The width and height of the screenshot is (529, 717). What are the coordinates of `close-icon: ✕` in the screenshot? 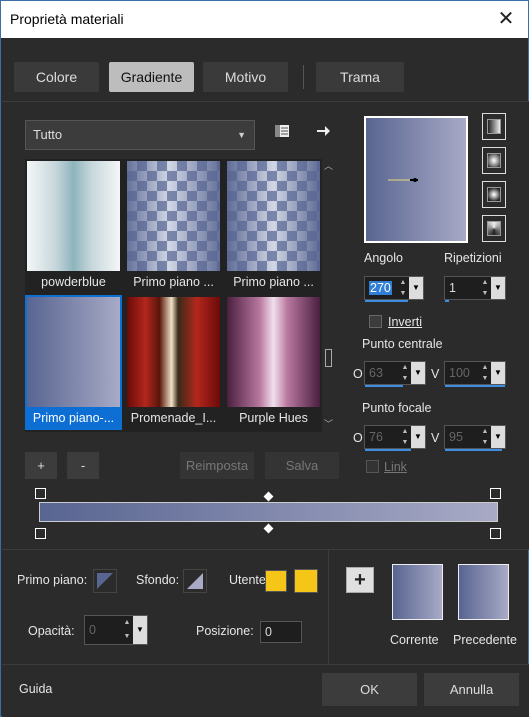 It's located at (506, 19).